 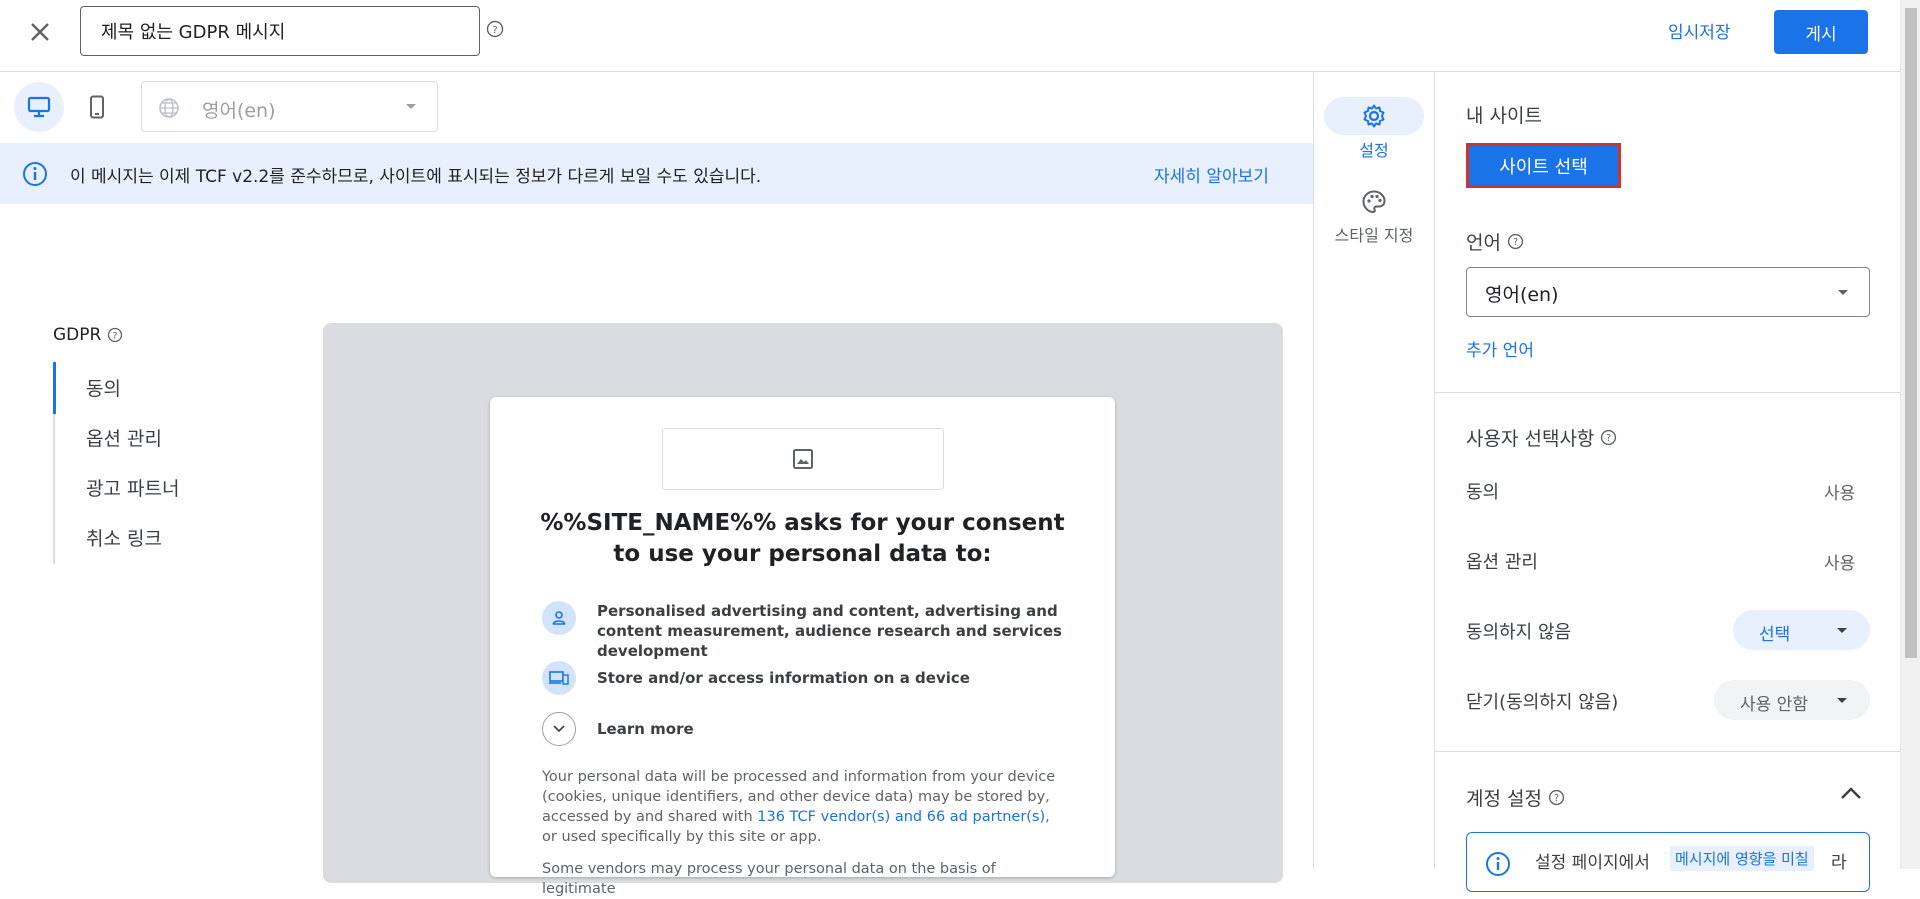 I want to click on choice-do-not-consent-label: 동의하지 않음, so click(x=1519, y=632).